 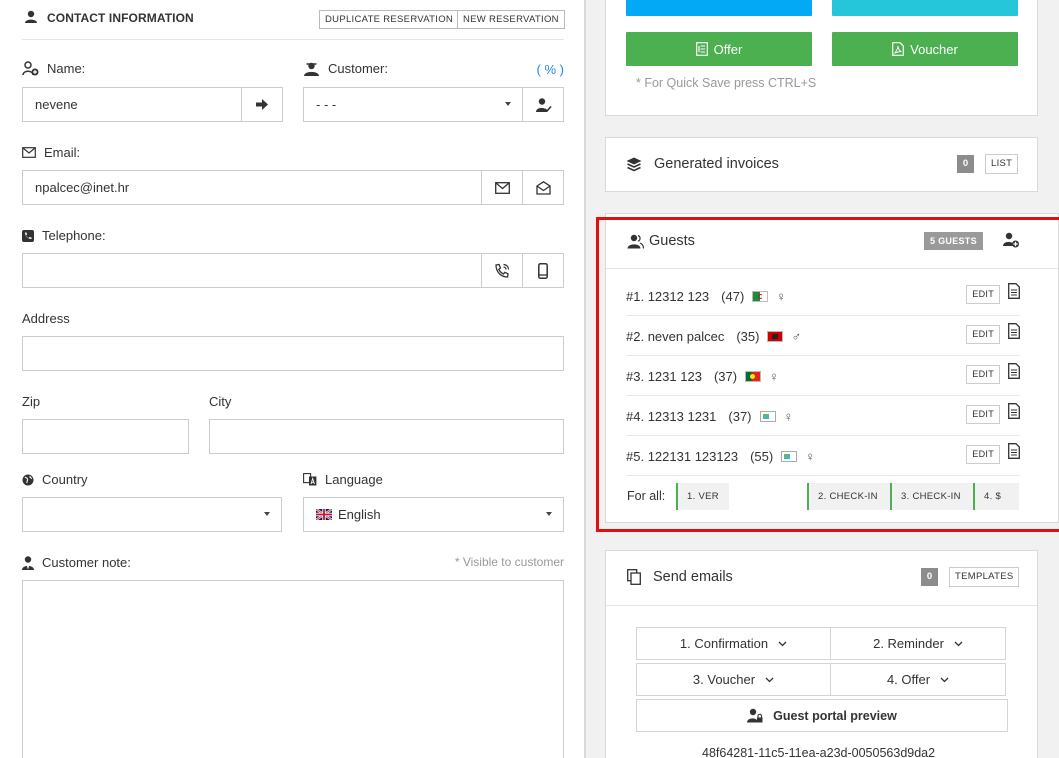 What do you see at coordinates (635, 416) in the screenshot?
I see `guest-number: #4.` at bounding box center [635, 416].